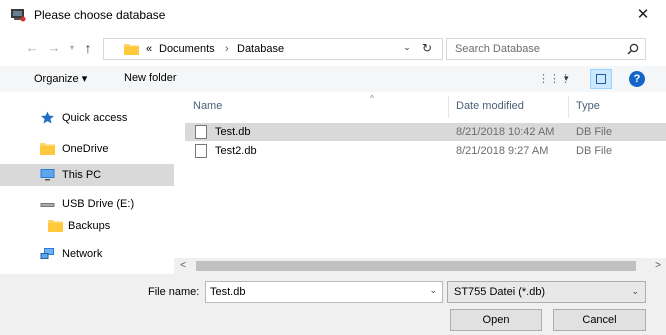  I want to click on nav-item-label: USB Drive (E:), so click(98, 204).